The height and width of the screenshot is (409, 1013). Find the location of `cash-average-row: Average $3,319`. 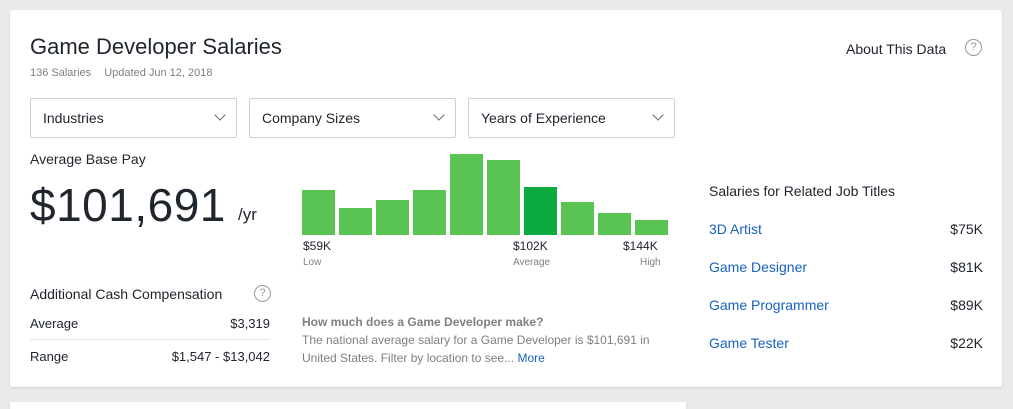

cash-average-row: Average $3,319 is located at coordinates (150, 323).